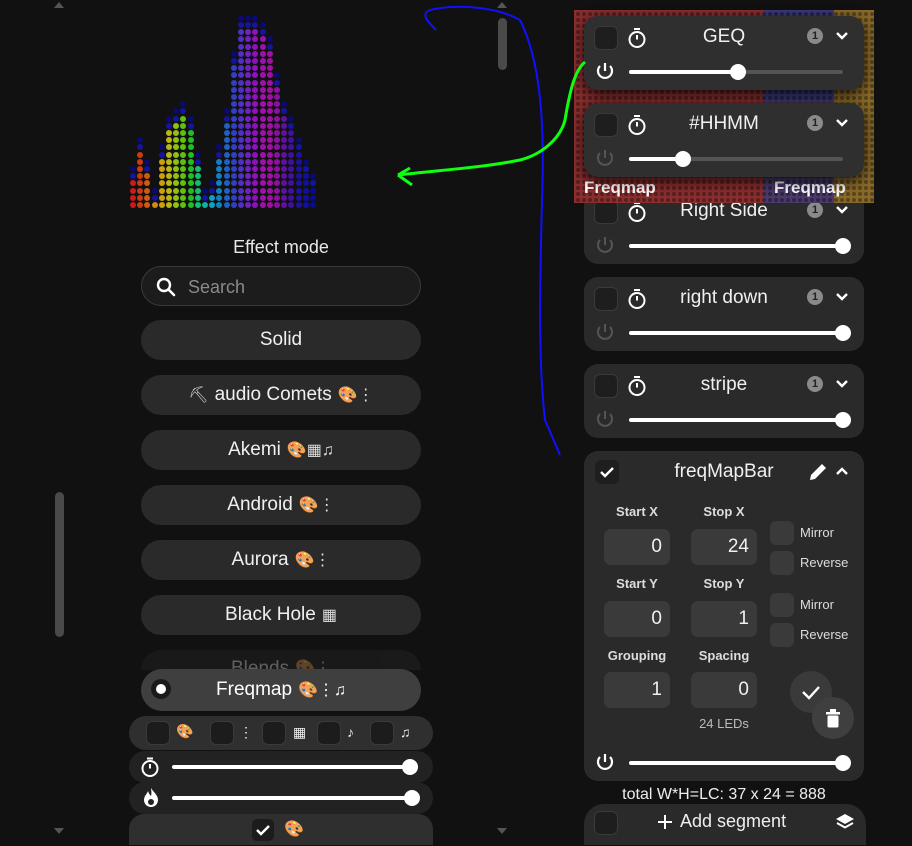 Image resolution: width=912 pixels, height=846 pixels. I want to click on annotation-overlay, so click(492, 230).